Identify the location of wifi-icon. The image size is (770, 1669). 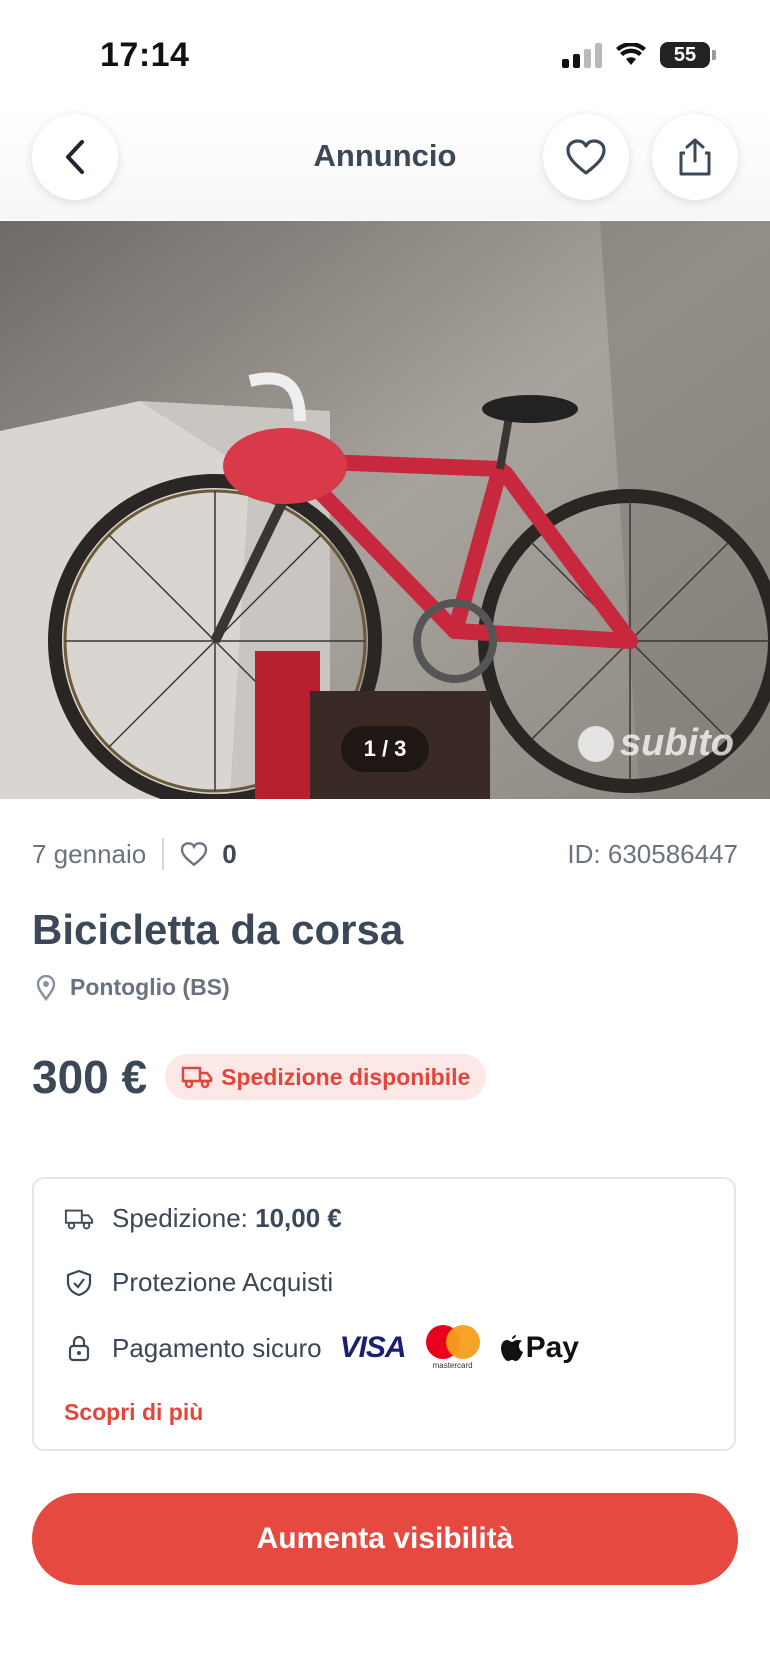
(631, 54).